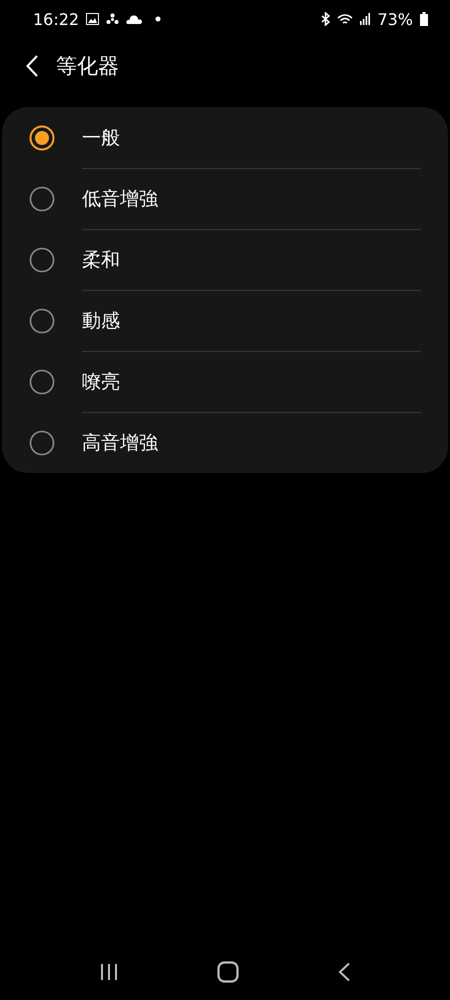 This screenshot has height=1000, width=450. I want to click on option-label: 低音增強, so click(120, 199).